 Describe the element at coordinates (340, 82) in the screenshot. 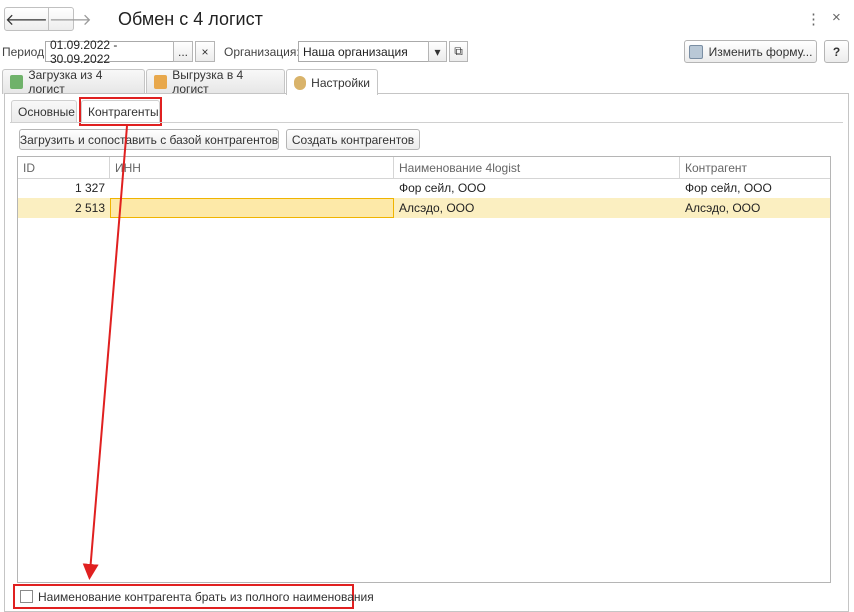

I see `tab-settings-label: Настройки` at that location.